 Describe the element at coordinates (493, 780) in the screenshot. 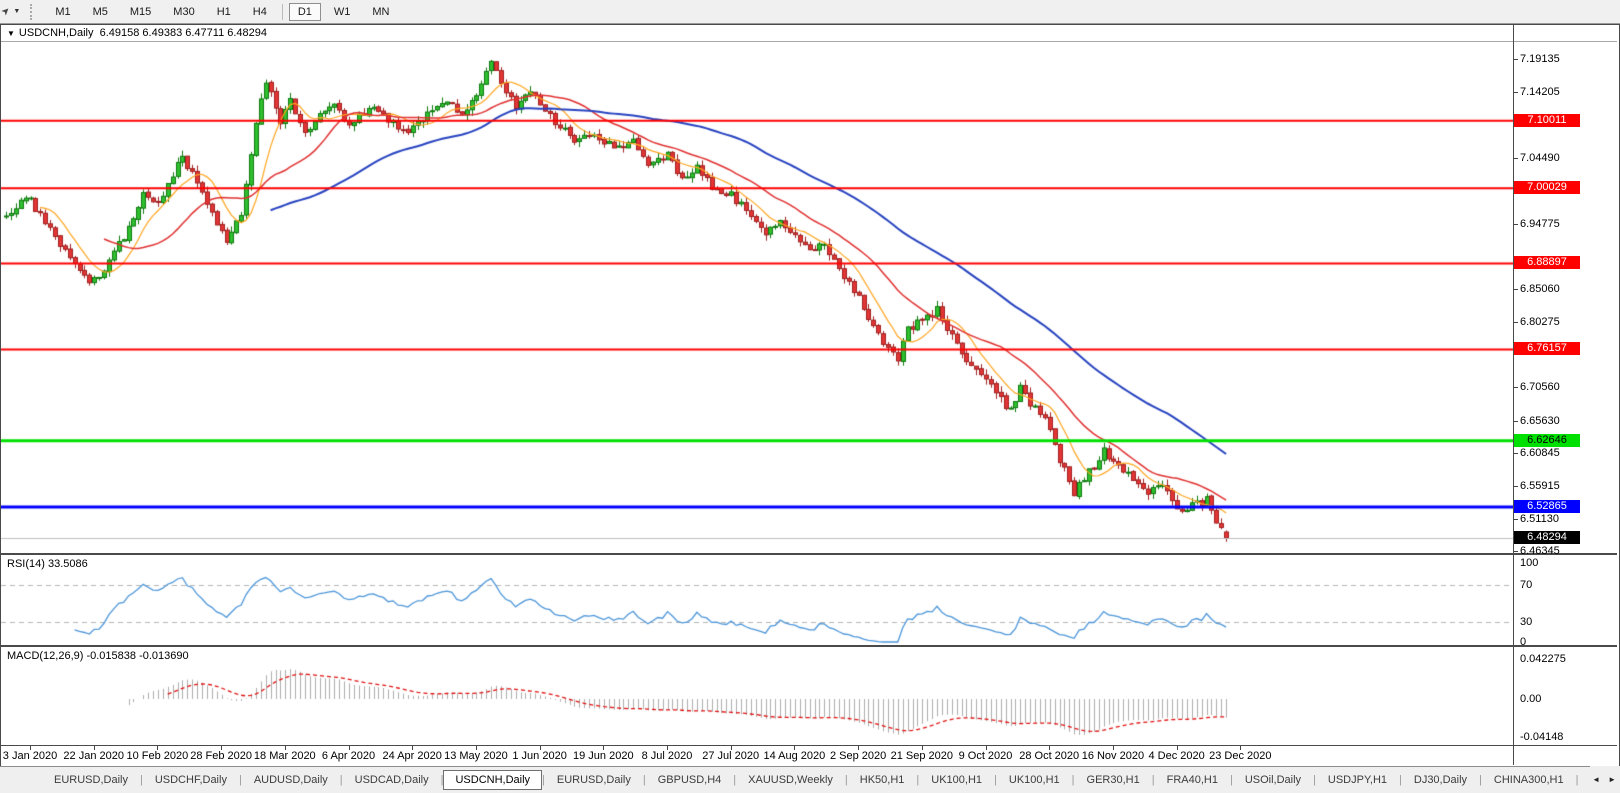

I see `chart-tab-usdcnh-daily: USDCNH,Daily` at that location.